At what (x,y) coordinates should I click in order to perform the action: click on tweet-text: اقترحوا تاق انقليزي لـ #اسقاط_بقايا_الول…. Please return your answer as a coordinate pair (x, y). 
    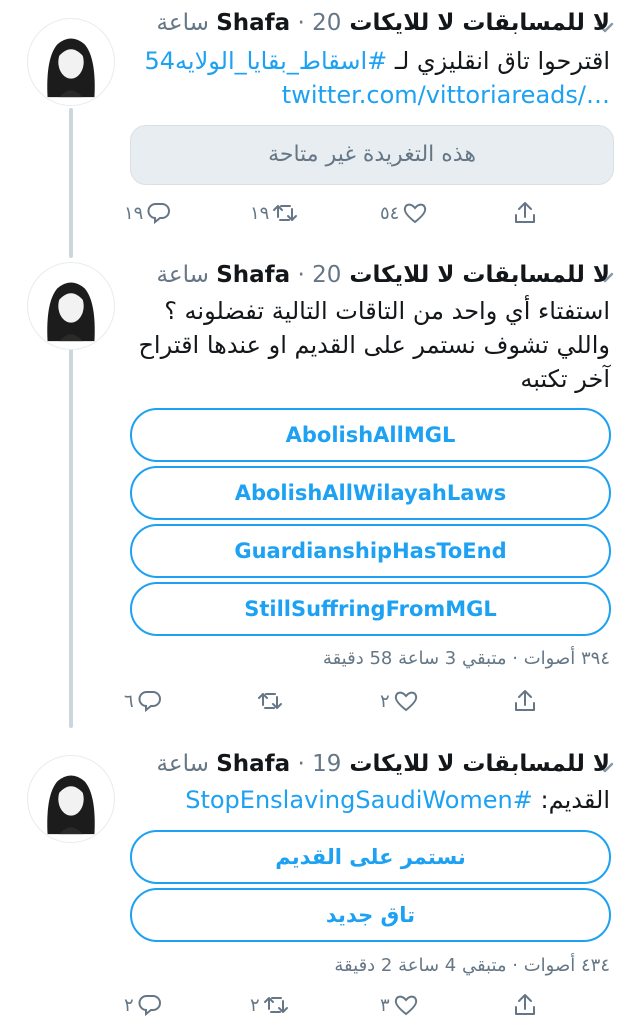
    Looking at the image, I should click on (370, 78).